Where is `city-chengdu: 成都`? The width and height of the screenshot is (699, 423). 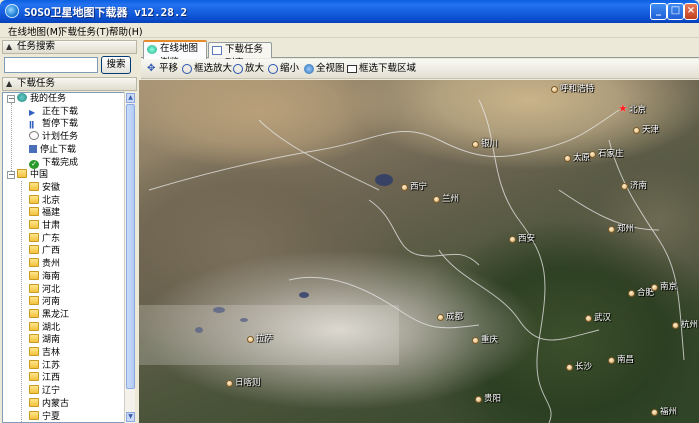
city-chengdu: 成都 is located at coordinates (450, 317).